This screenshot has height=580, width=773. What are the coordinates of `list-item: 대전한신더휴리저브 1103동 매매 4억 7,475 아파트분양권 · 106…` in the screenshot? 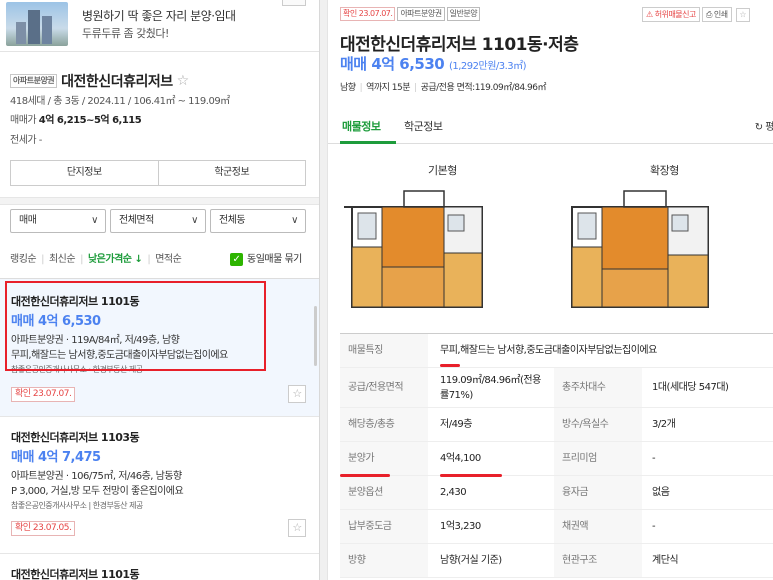 It's located at (159, 485).